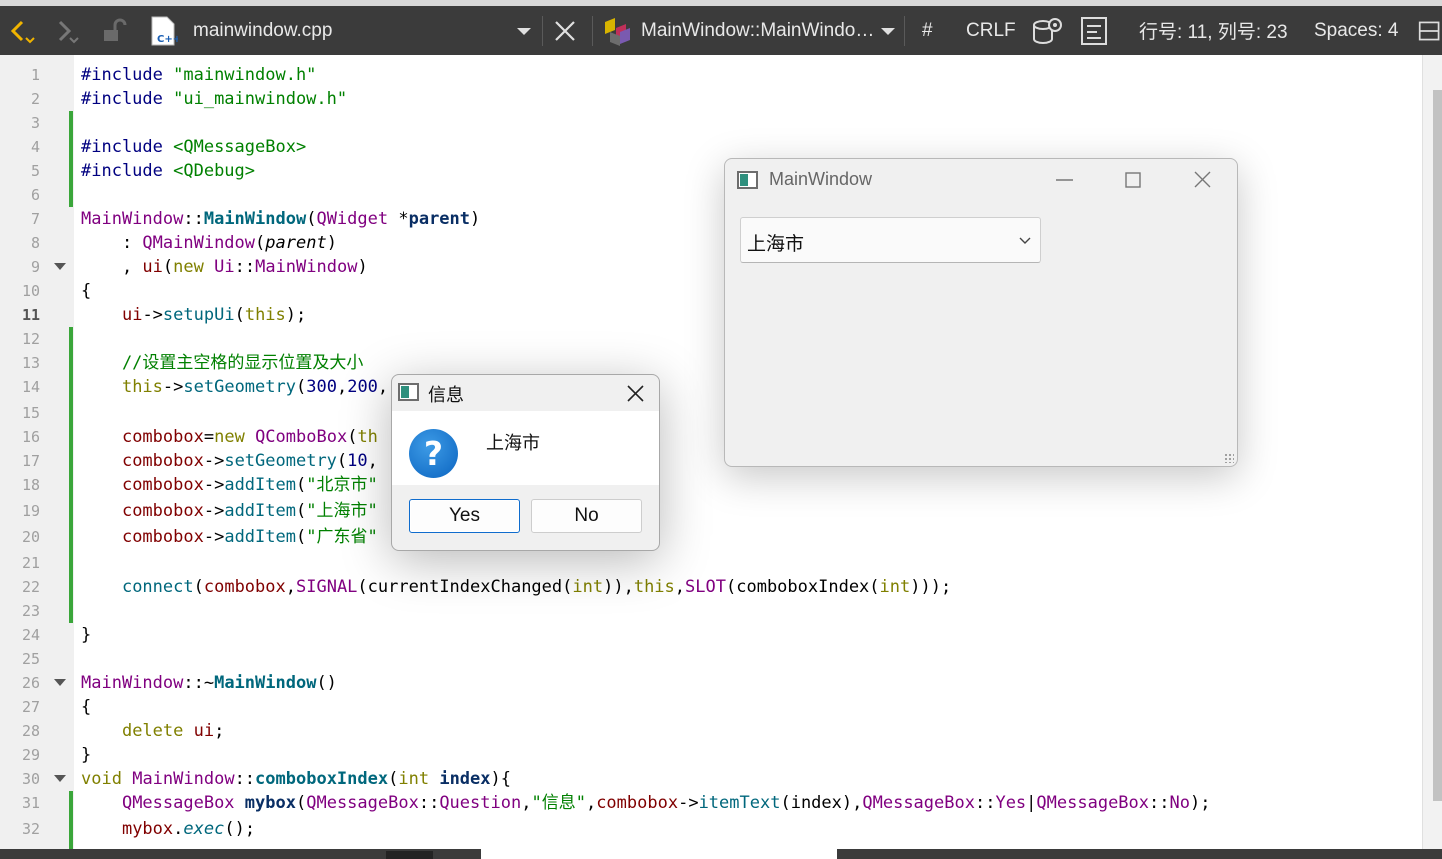  What do you see at coordinates (281, 219) in the screenshot?
I see `code-line: MainWindow::MainWindow(QWidget *parent)` at bounding box center [281, 219].